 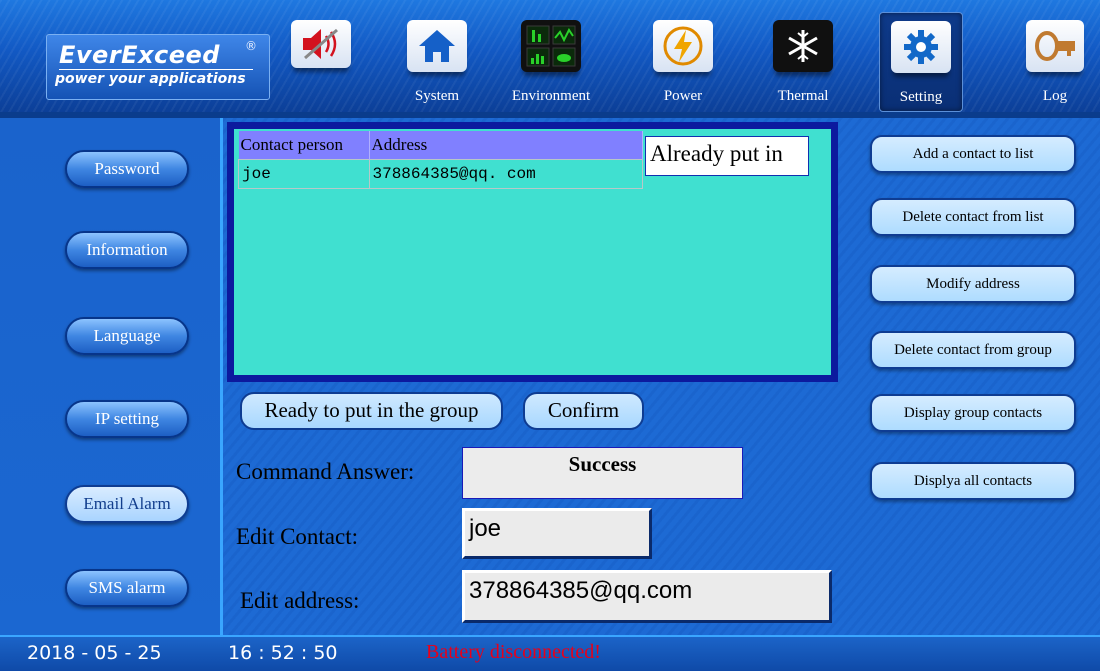 What do you see at coordinates (551, 46) in the screenshot?
I see `environment-monitor-icon` at bounding box center [551, 46].